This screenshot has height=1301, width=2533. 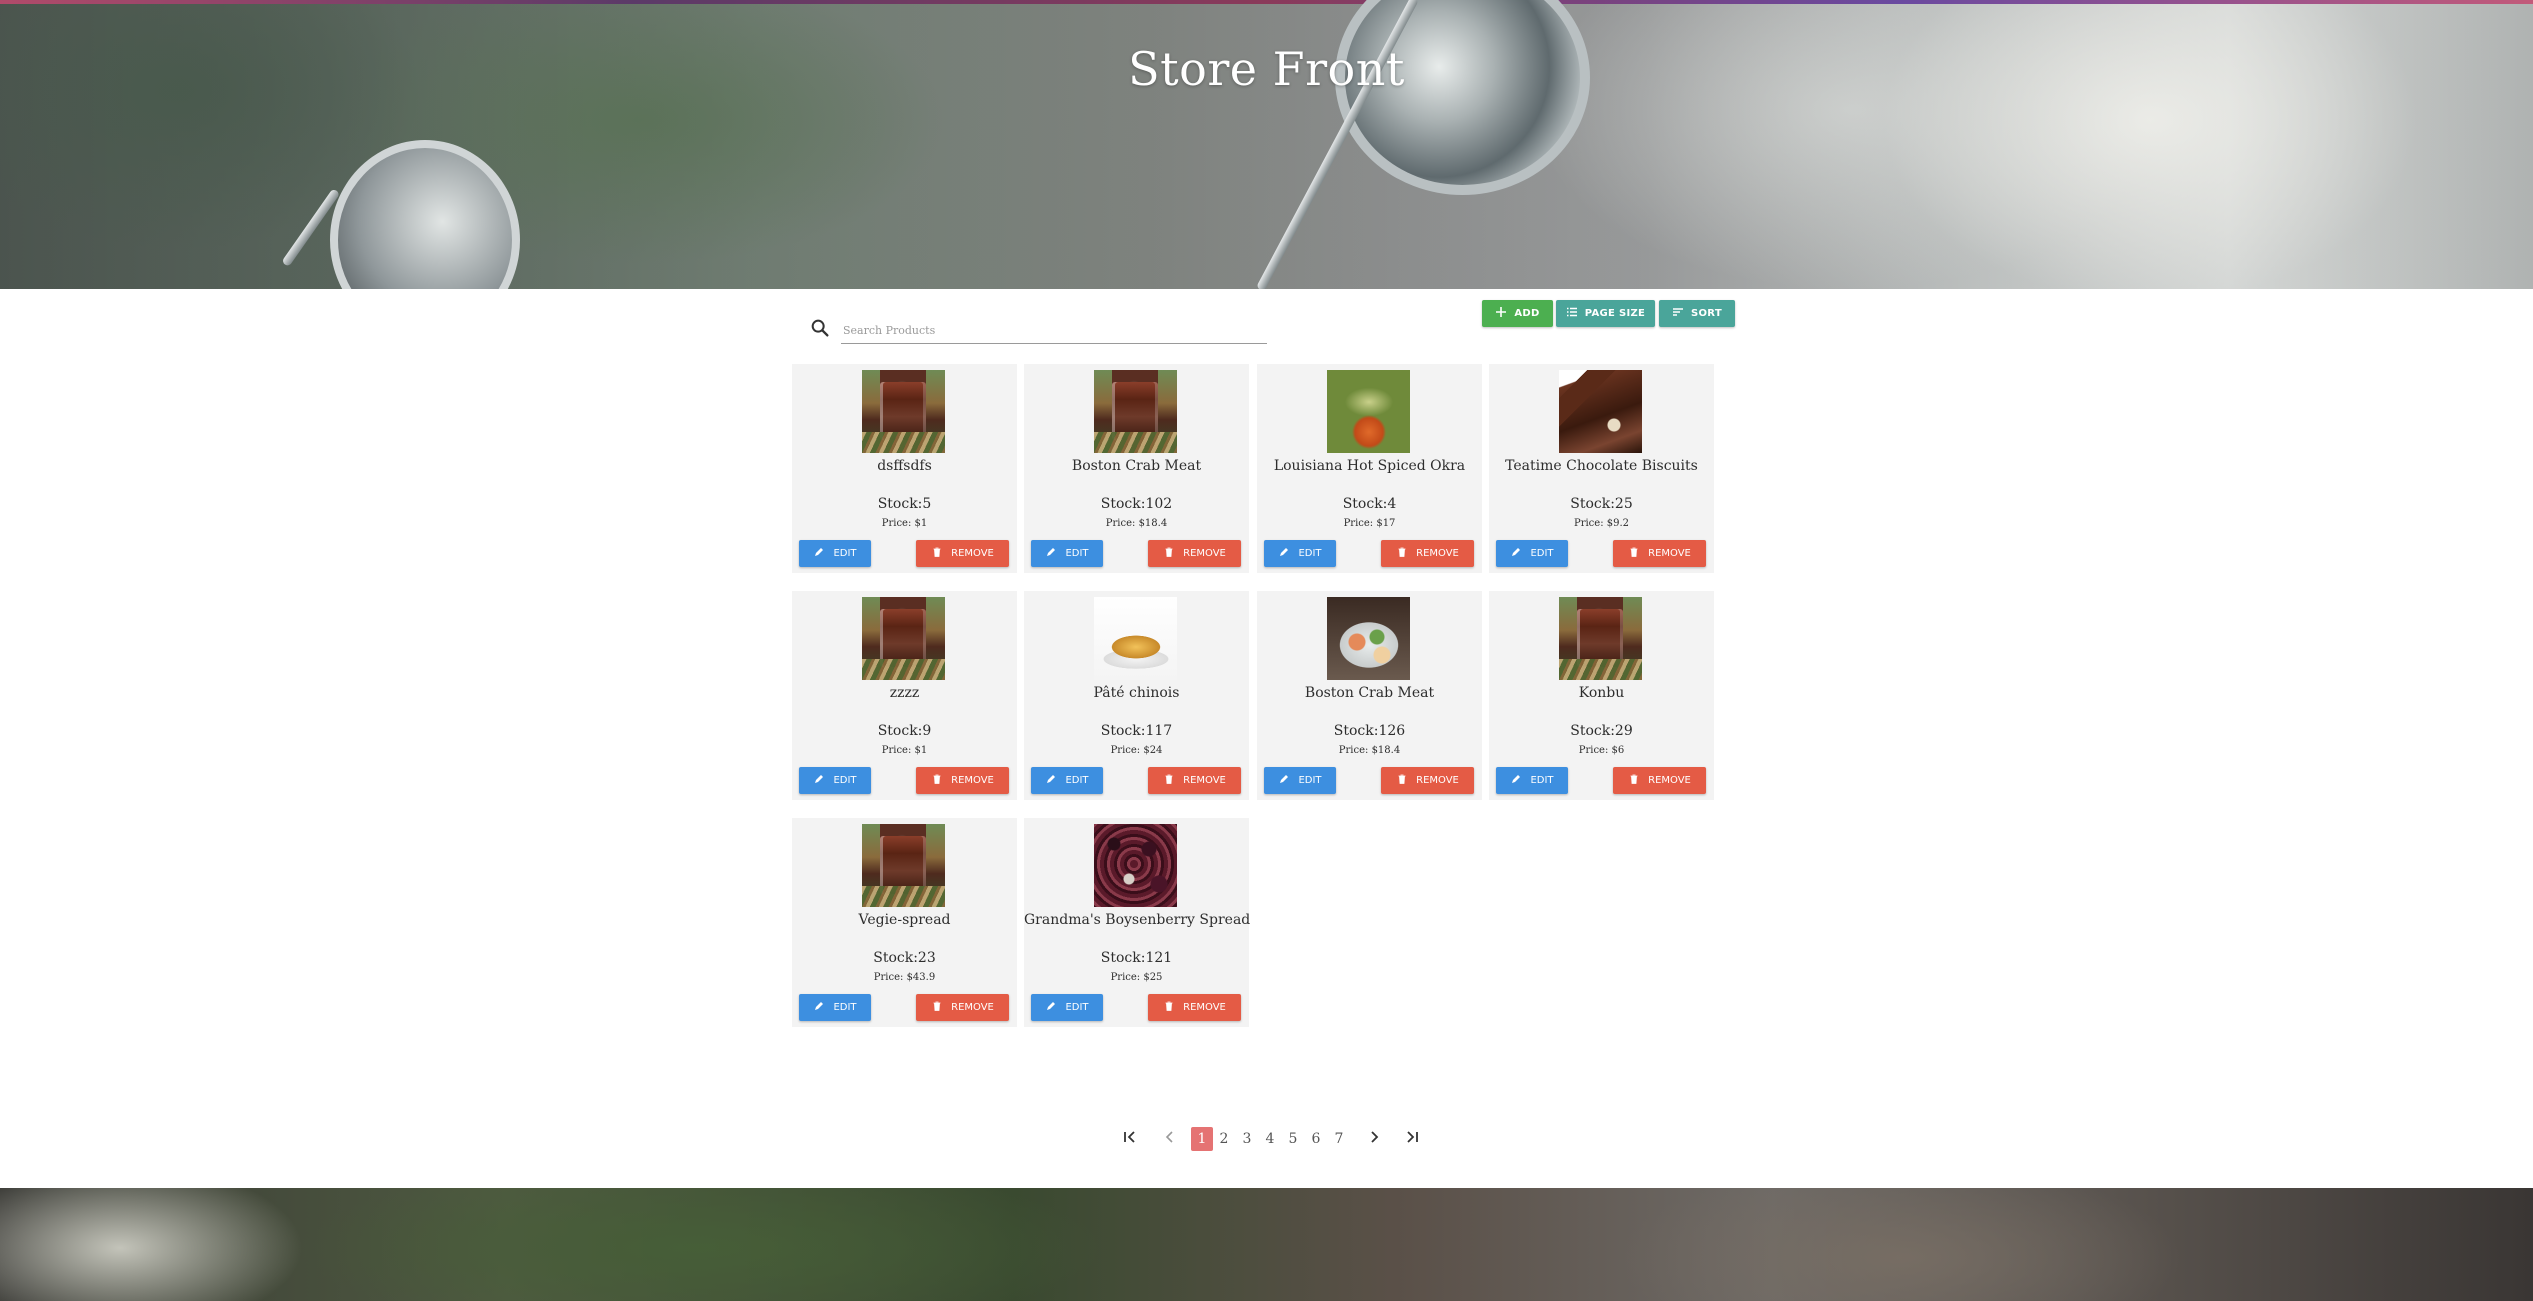 What do you see at coordinates (1369, 504) in the screenshot?
I see `product-stock: Stock:4` at bounding box center [1369, 504].